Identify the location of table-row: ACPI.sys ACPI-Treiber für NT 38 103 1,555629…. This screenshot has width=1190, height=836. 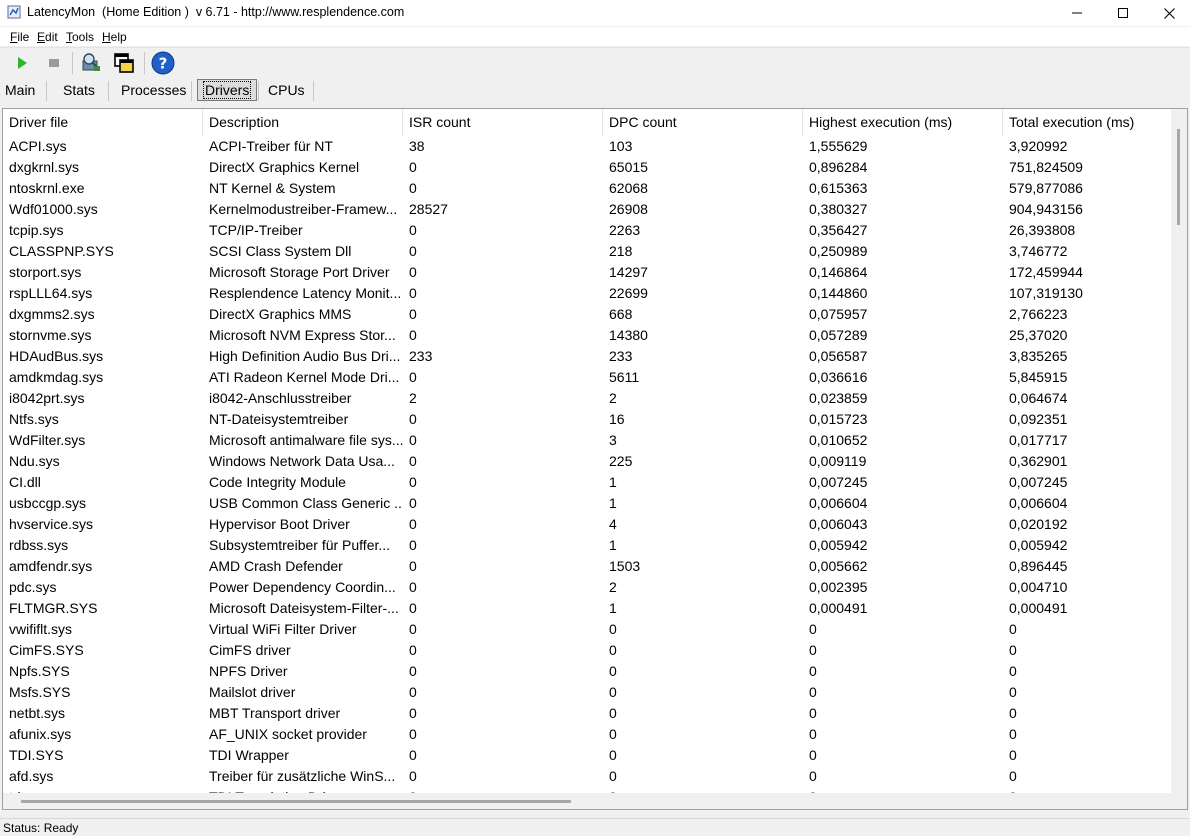
(588, 146).